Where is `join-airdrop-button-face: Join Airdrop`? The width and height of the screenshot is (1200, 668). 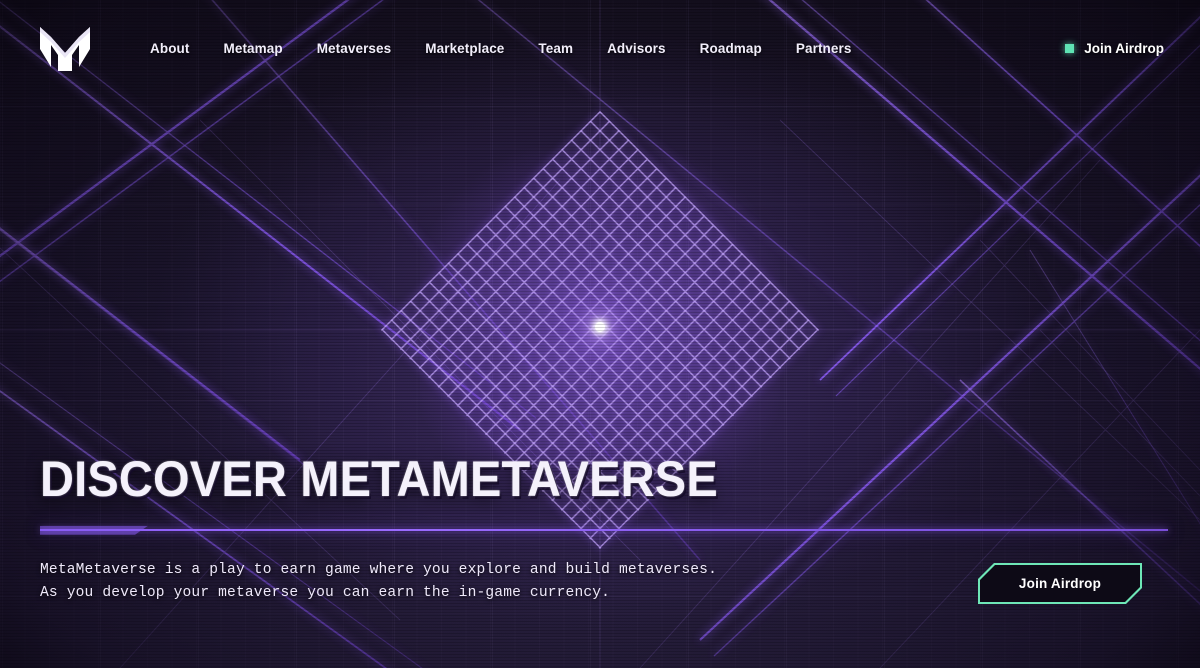 join-airdrop-button-face: Join Airdrop is located at coordinates (1060, 583).